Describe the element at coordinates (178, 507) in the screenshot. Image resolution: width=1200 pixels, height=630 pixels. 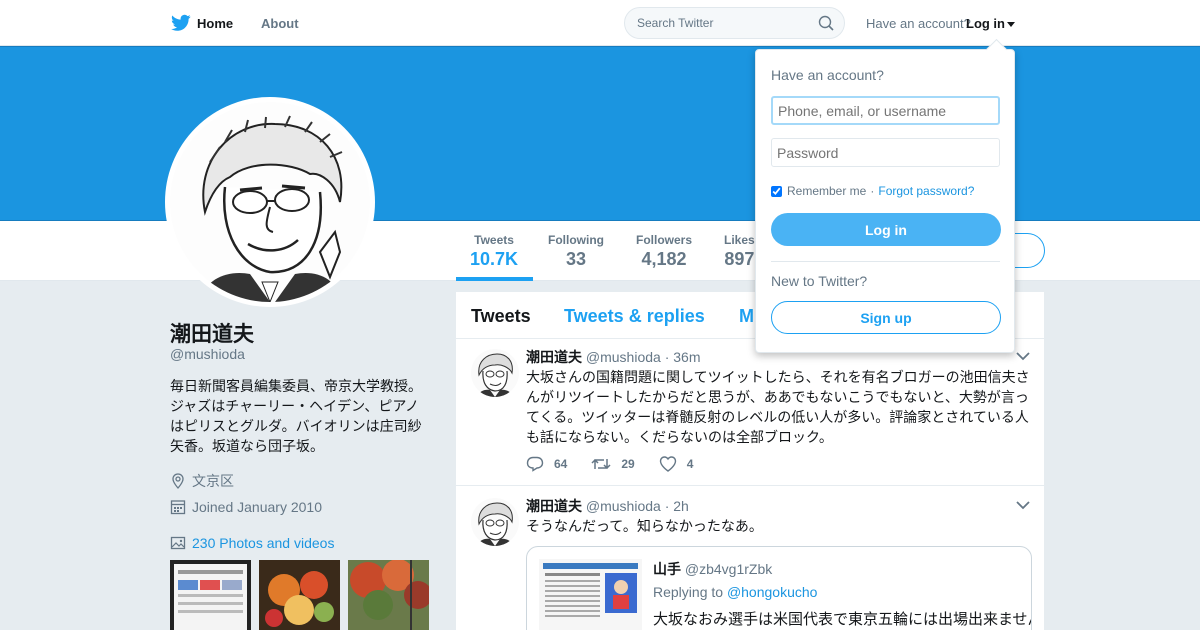
I see `calendar-icon` at that location.